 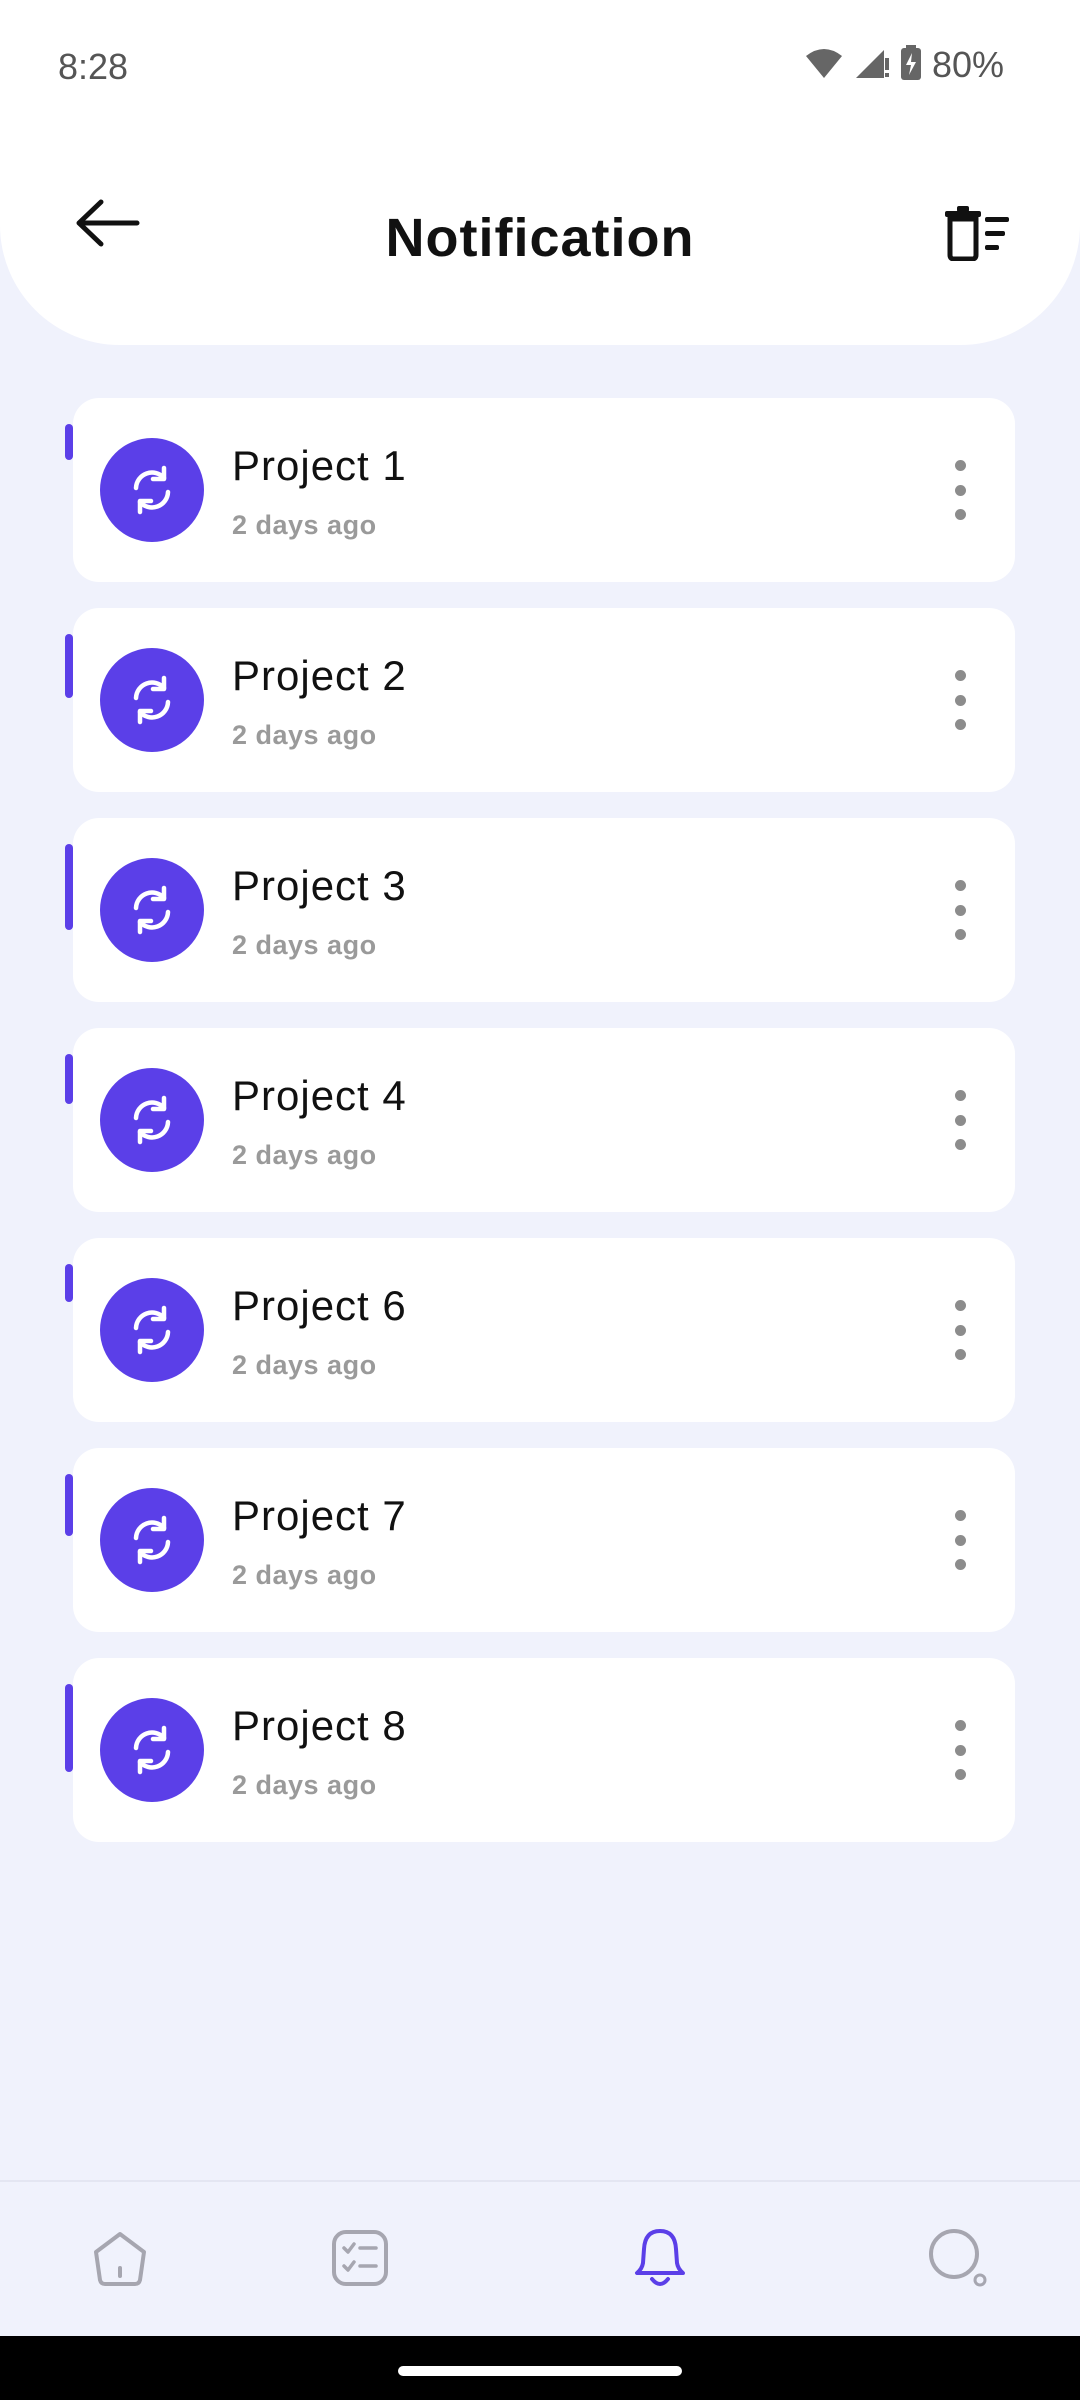 What do you see at coordinates (911, 65) in the screenshot?
I see `battery-charging-icon` at bounding box center [911, 65].